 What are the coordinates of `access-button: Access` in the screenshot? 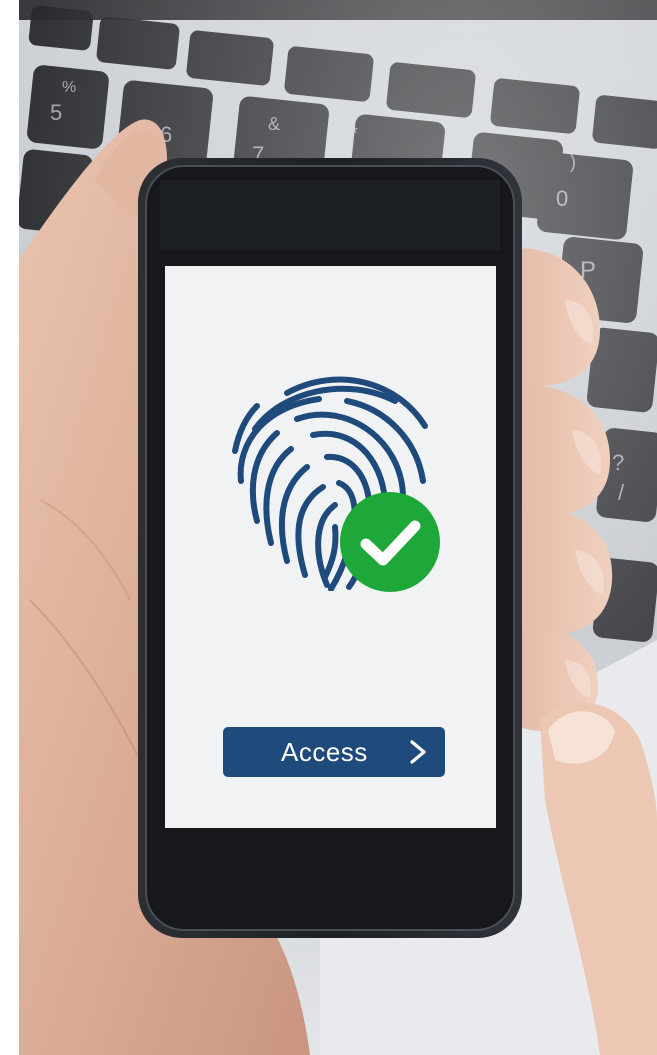 It's located at (334, 752).